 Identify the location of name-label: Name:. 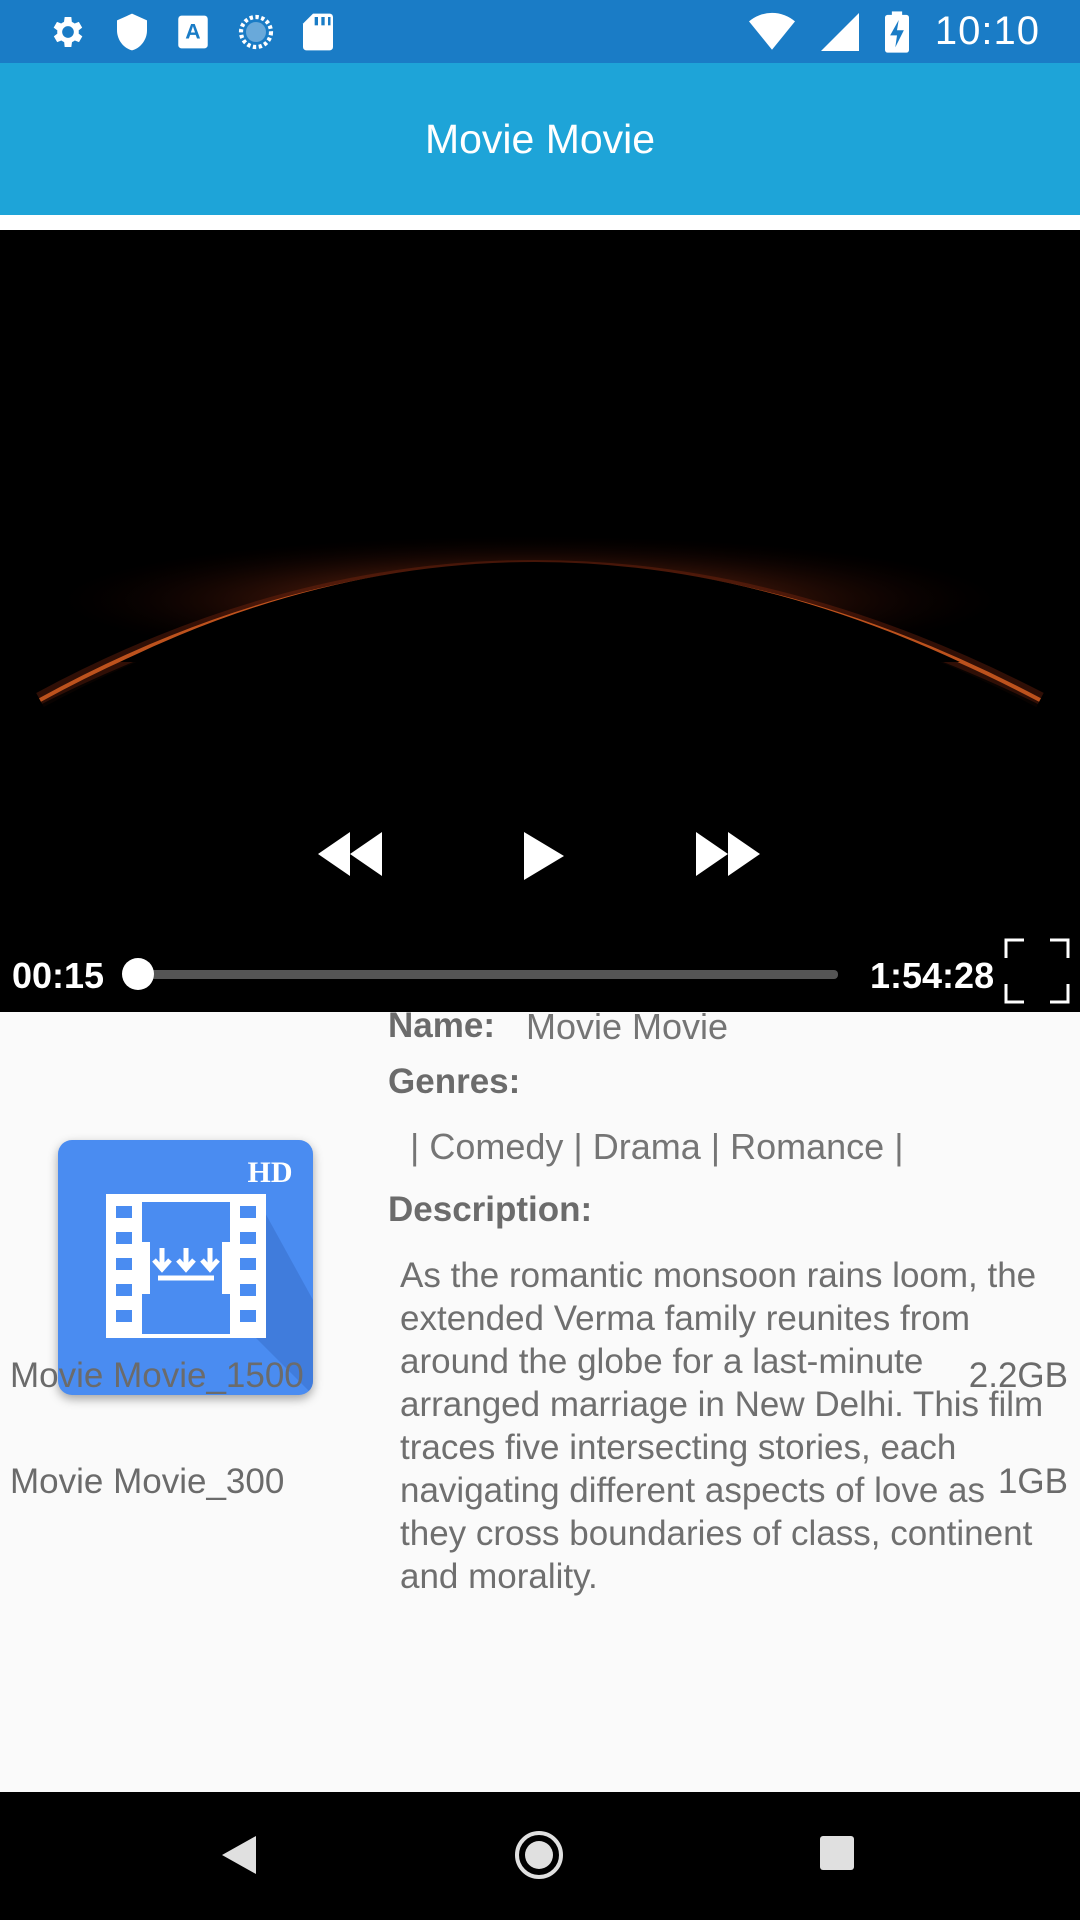
(441, 1028).